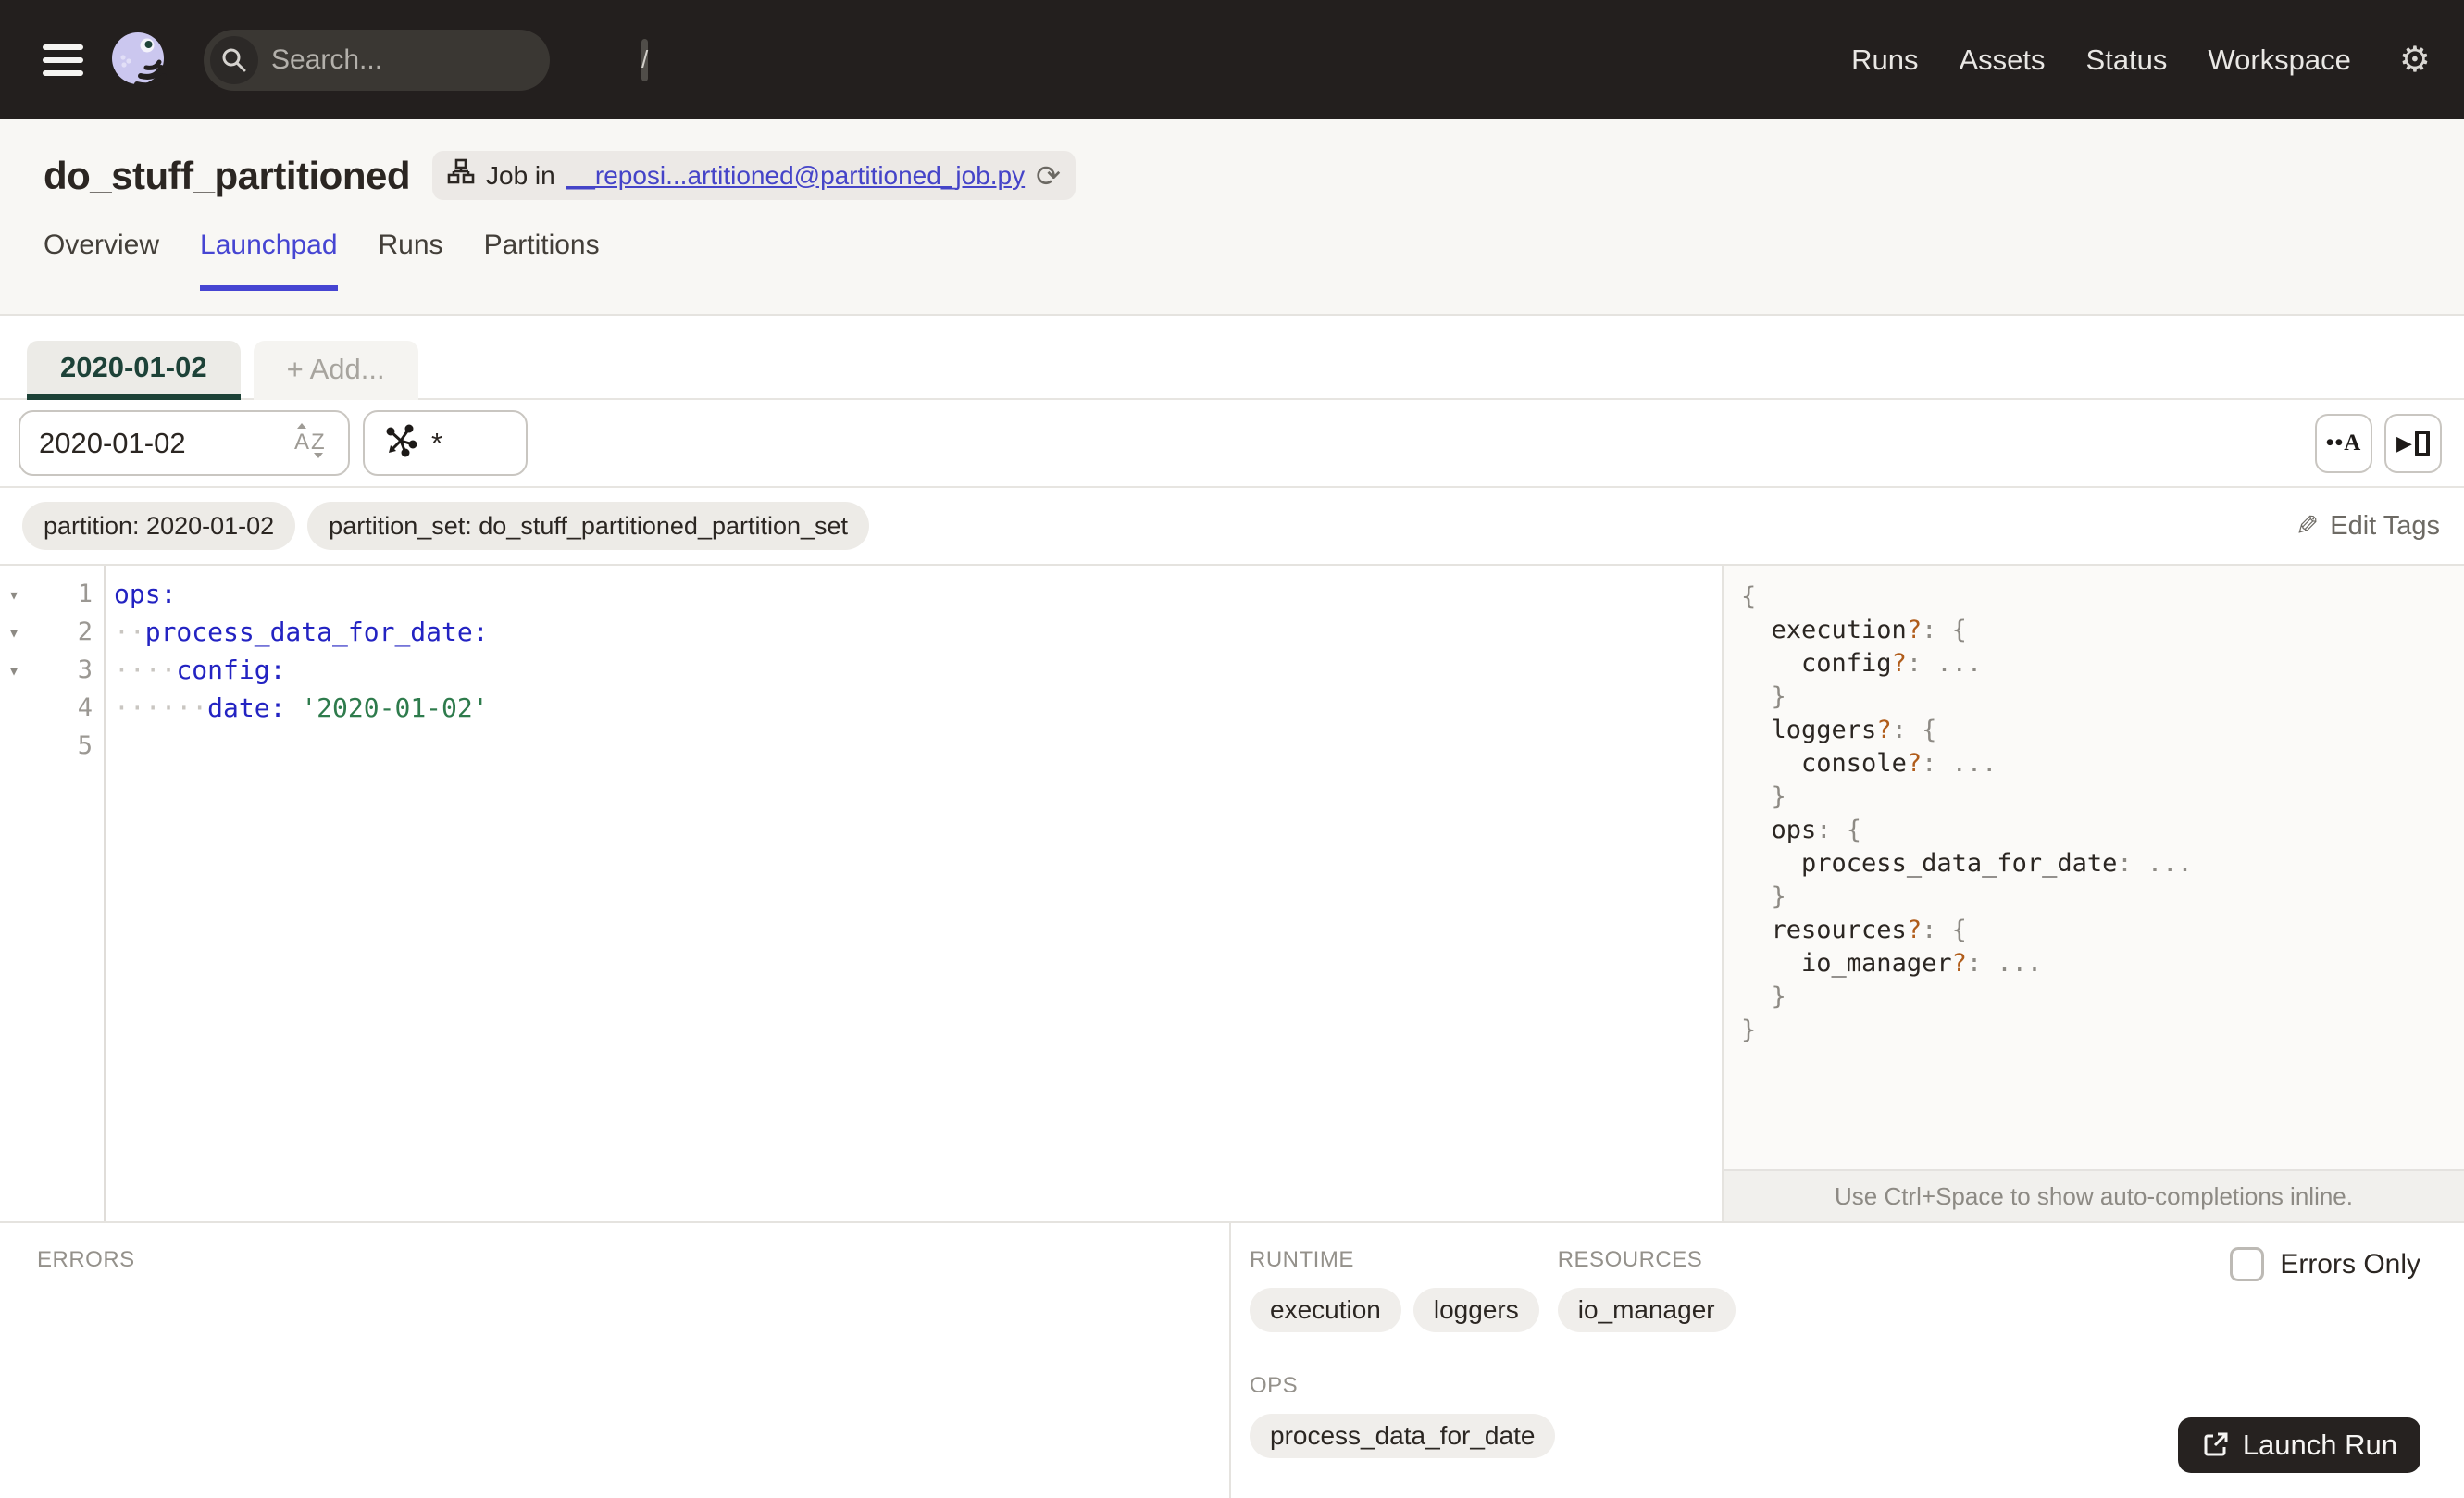  Describe the element at coordinates (105, 893) in the screenshot. I see `gutter-divider` at that location.